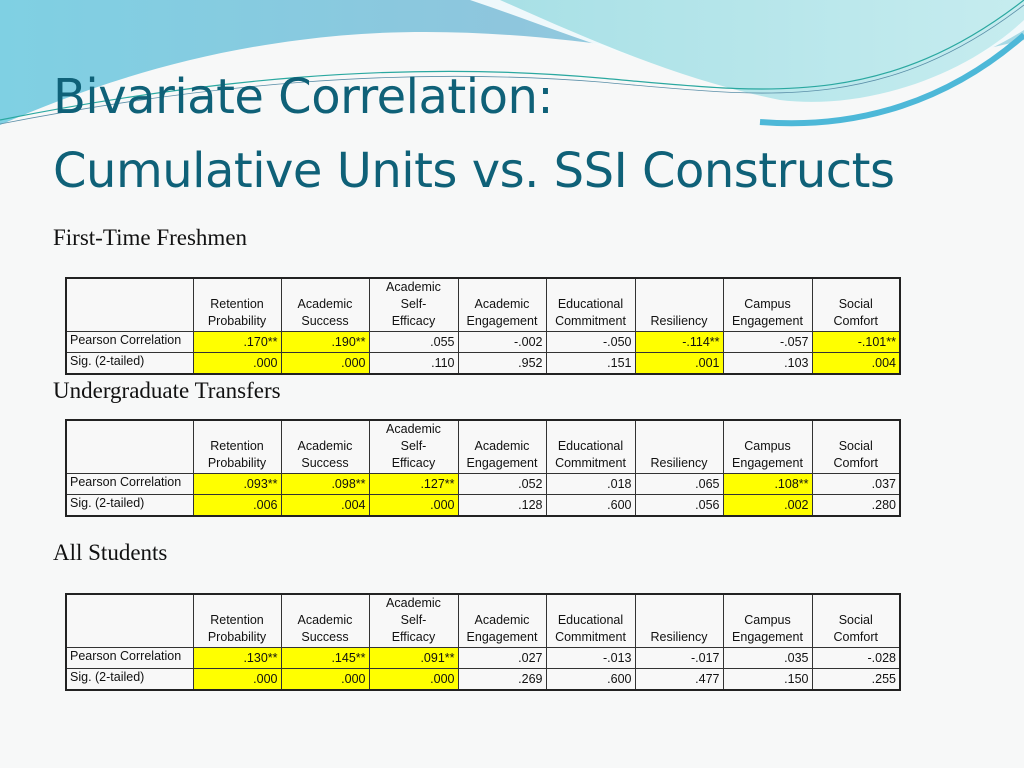 The image size is (1024, 768). Describe the element at coordinates (325, 658) in the screenshot. I see `table-cell: .145**` at that location.